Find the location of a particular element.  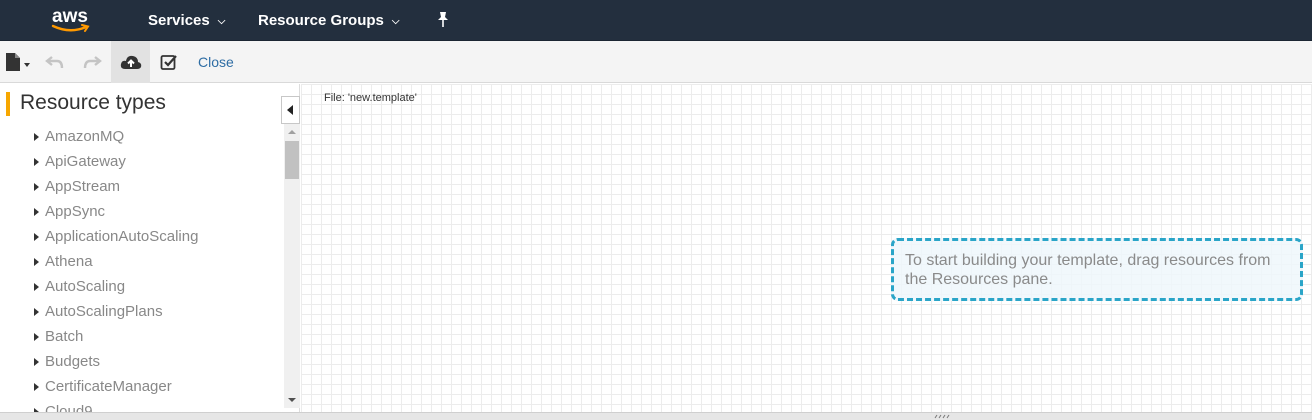

vertical-scrollbar is located at coordinates (292, 266).